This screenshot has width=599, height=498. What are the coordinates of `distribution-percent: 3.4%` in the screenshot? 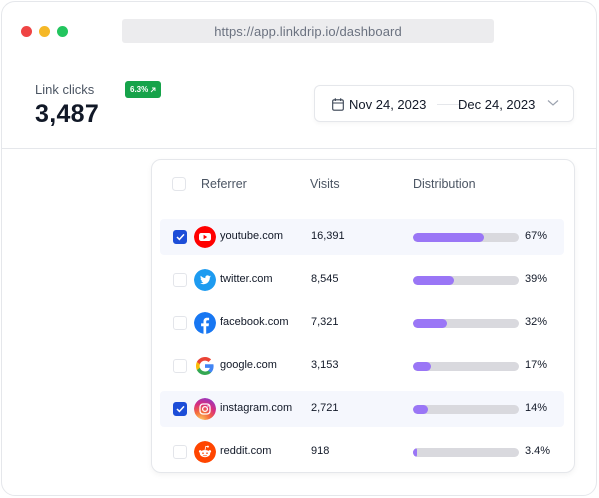 It's located at (538, 451).